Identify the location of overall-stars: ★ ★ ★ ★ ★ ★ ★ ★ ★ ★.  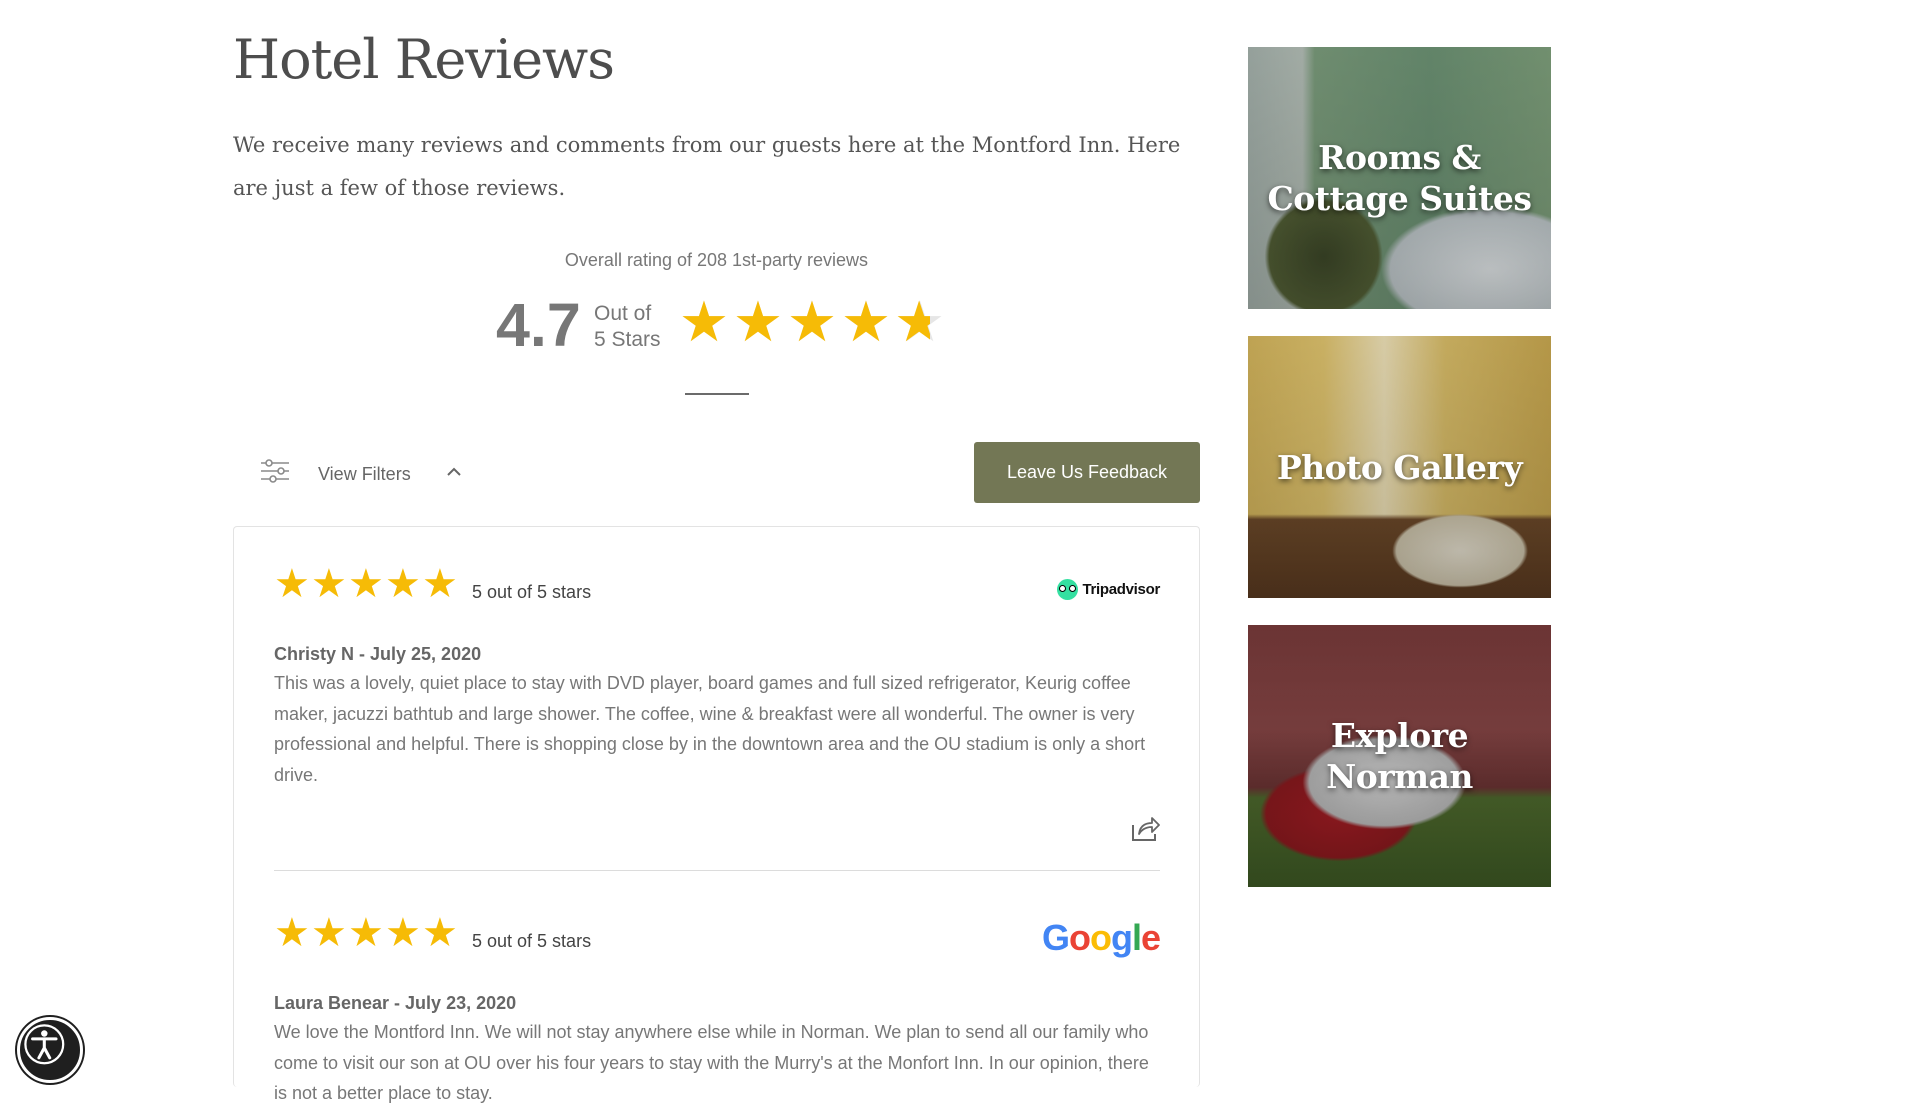
(812, 322).